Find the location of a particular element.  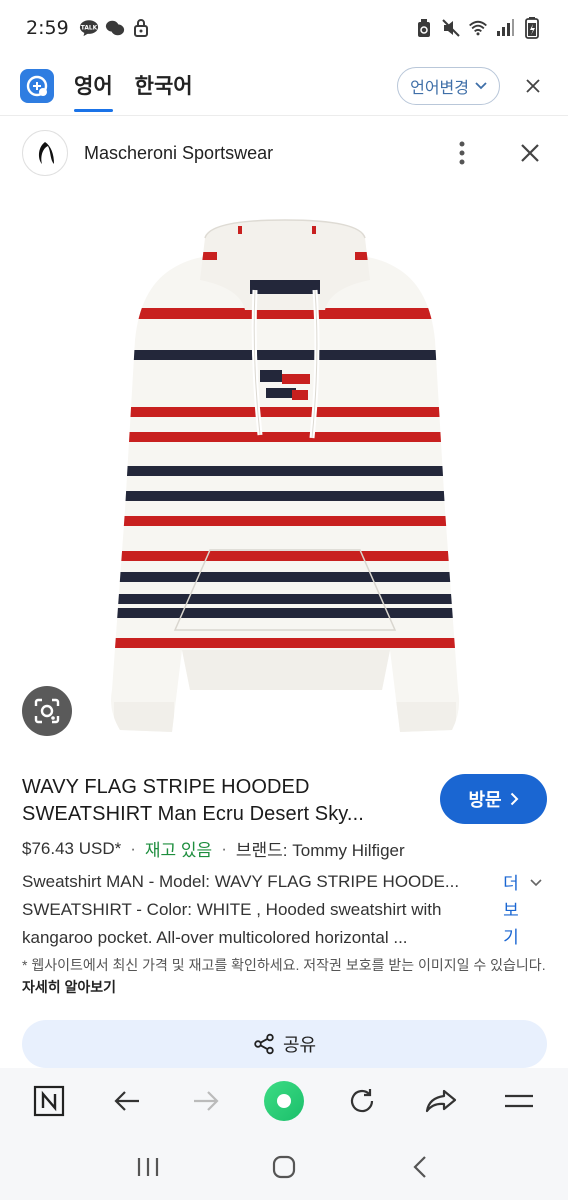

green-dot-button is located at coordinates (284, 1101).